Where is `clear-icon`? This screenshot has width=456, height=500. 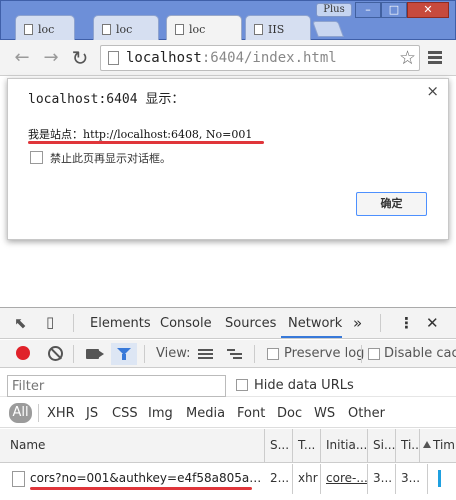 clear-icon is located at coordinates (55, 353).